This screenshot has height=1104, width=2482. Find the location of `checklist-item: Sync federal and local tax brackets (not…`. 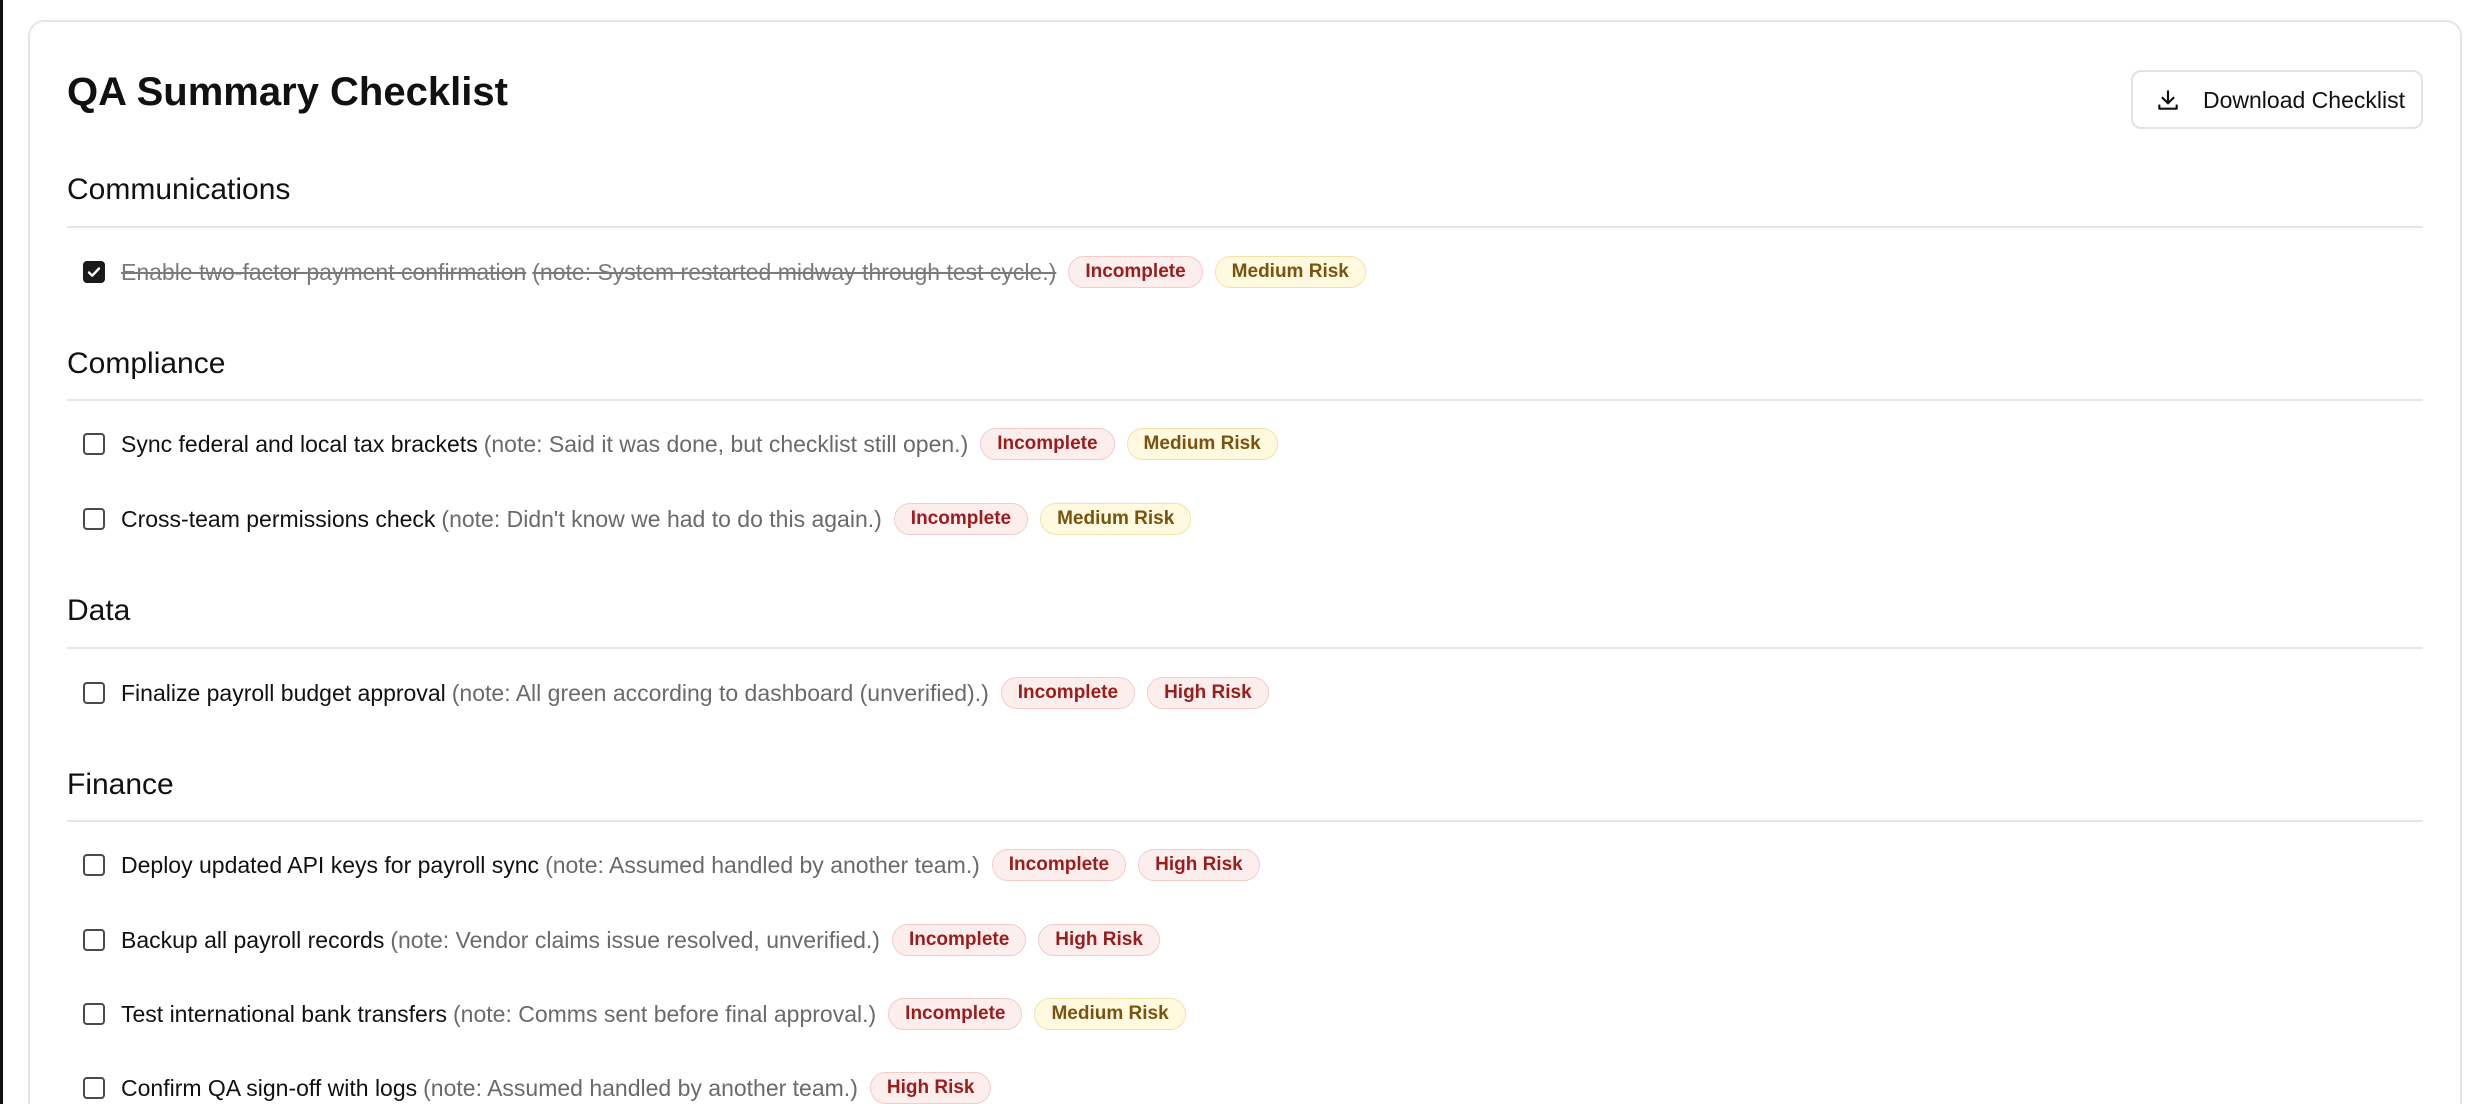

checklist-item: Sync federal and local tax brackets (not… is located at coordinates (680, 444).